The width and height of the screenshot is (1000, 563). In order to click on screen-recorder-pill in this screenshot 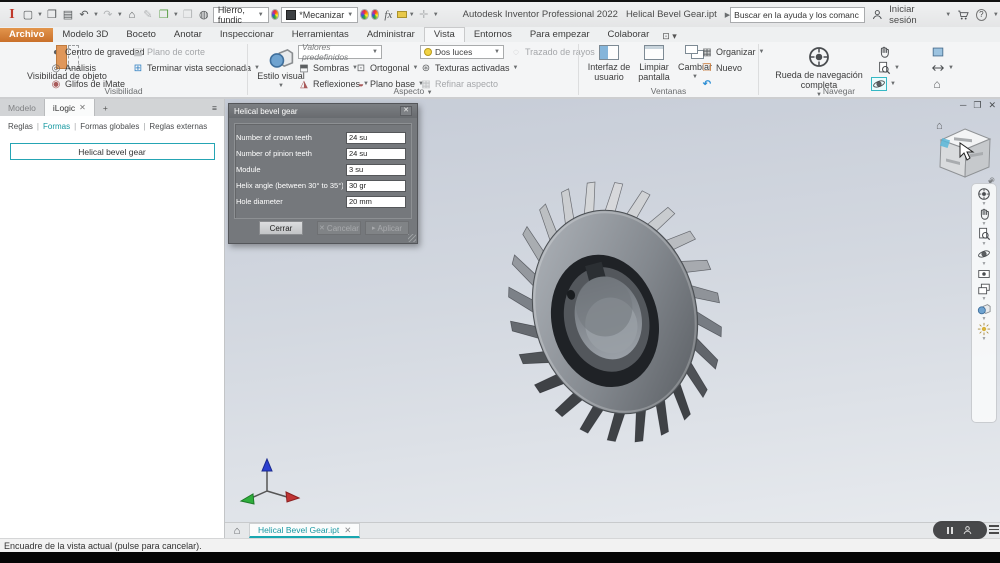, I will do `click(960, 530)`.